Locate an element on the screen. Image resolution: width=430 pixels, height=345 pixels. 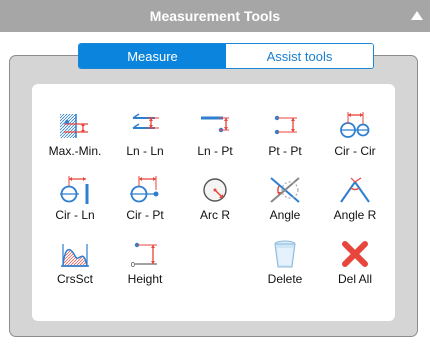
angle-icon is located at coordinates (285, 190).